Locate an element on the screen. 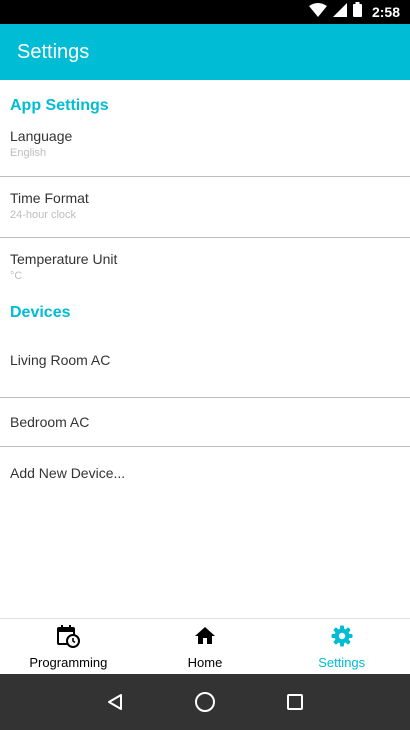 The height and width of the screenshot is (730, 410). section-header-app-settings: App Settings is located at coordinates (59, 105).